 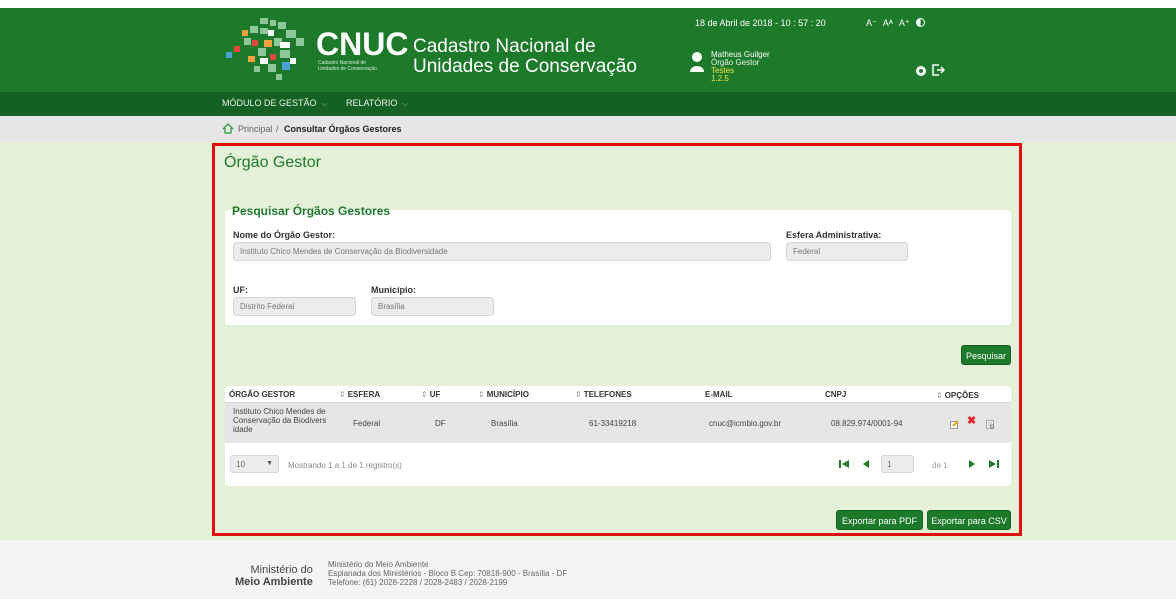 I want to click on column-header-municipio: ⇕ MUNICÍPIO, so click(x=503, y=394).